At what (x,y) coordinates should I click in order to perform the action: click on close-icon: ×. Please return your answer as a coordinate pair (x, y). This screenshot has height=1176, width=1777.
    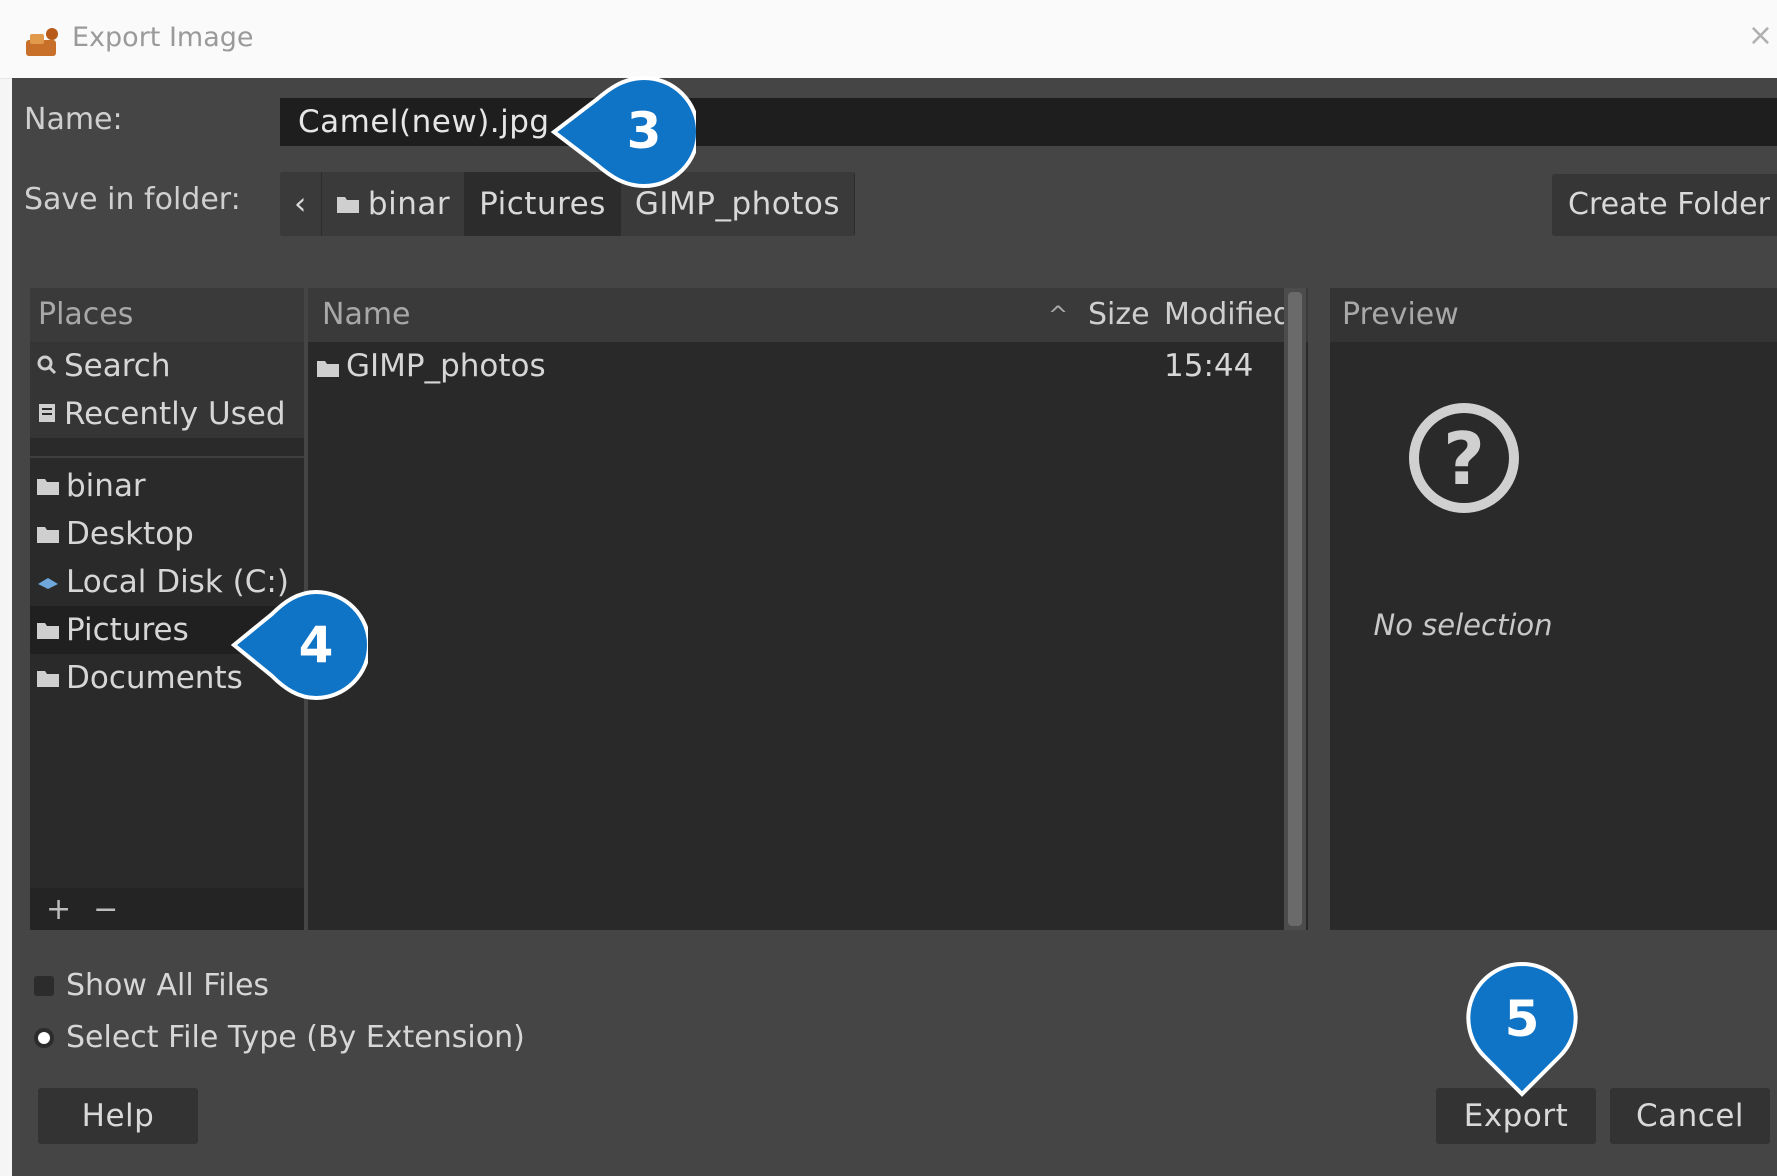
    Looking at the image, I should click on (1760, 35).